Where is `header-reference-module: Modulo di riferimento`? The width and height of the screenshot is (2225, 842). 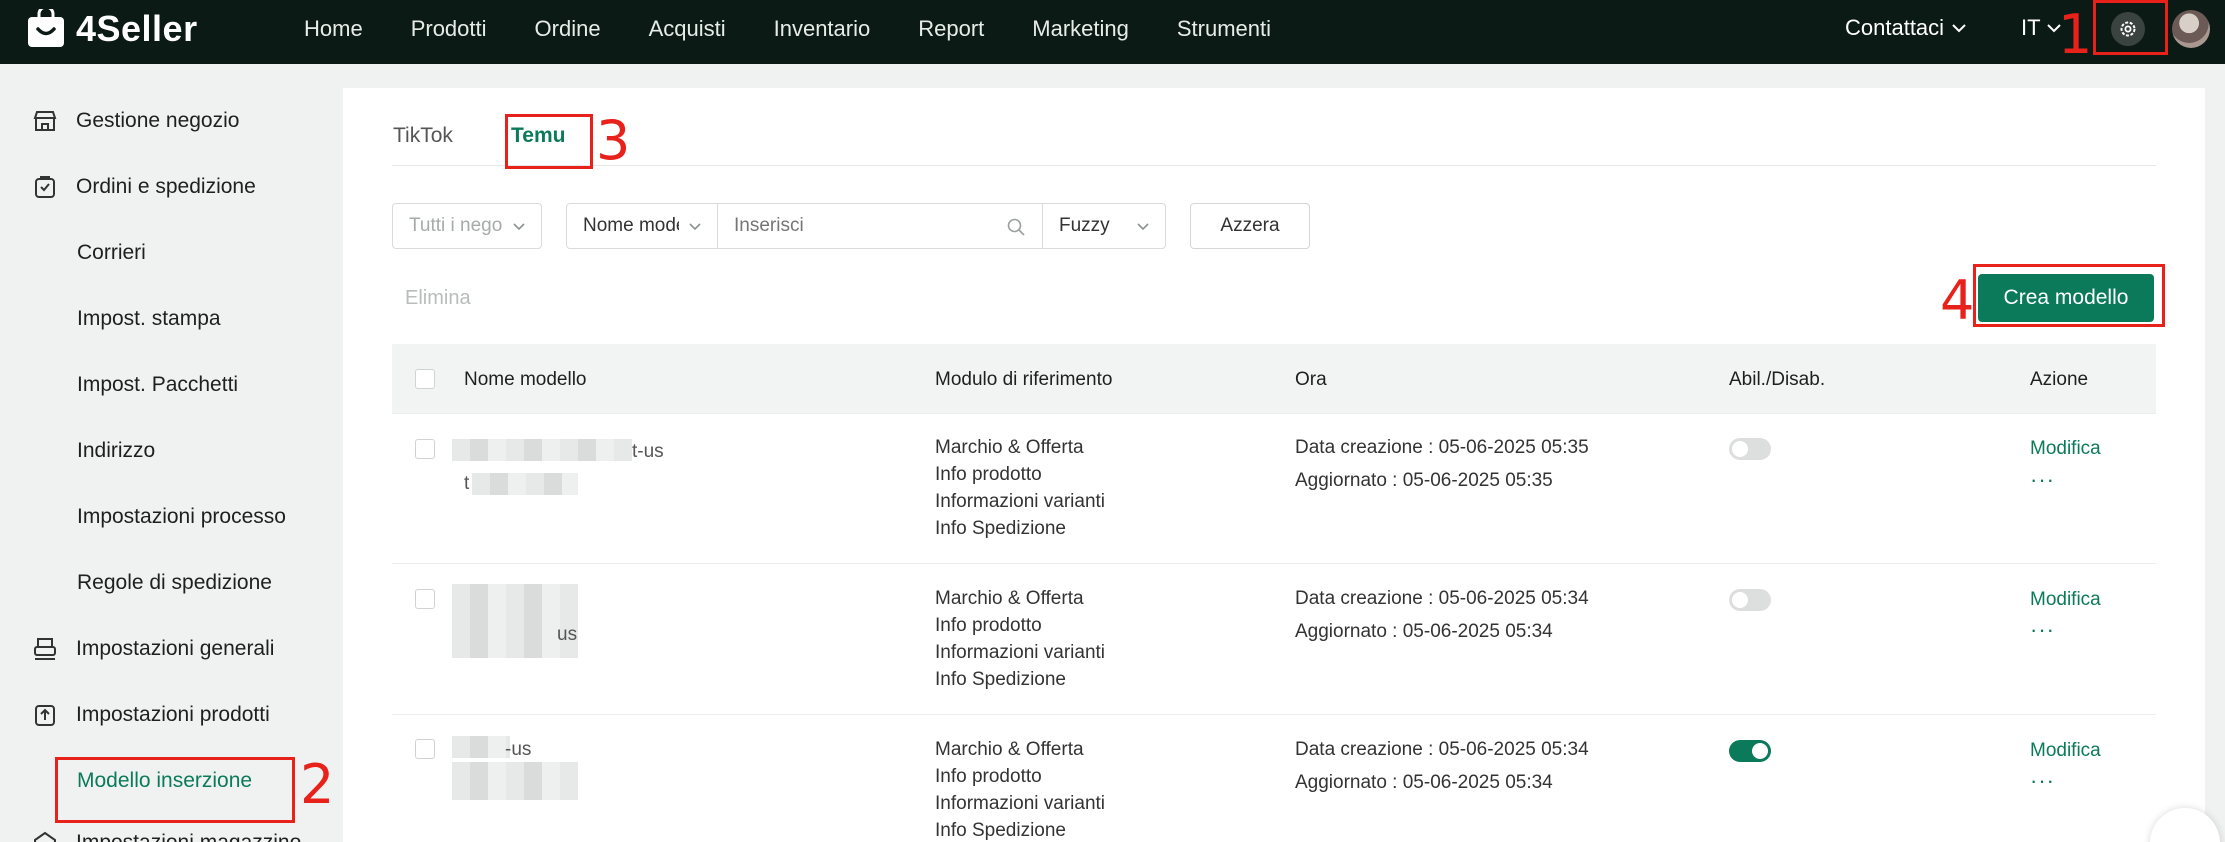 header-reference-module: Modulo di riferimento is located at coordinates (1024, 379).